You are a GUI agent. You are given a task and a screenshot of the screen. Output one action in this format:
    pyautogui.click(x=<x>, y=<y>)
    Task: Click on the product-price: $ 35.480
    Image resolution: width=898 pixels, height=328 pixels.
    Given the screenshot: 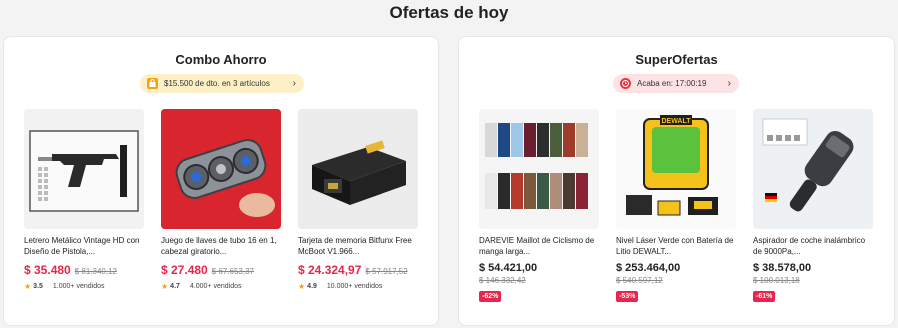 What is the action you would take?
    pyautogui.click(x=47, y=270)
    